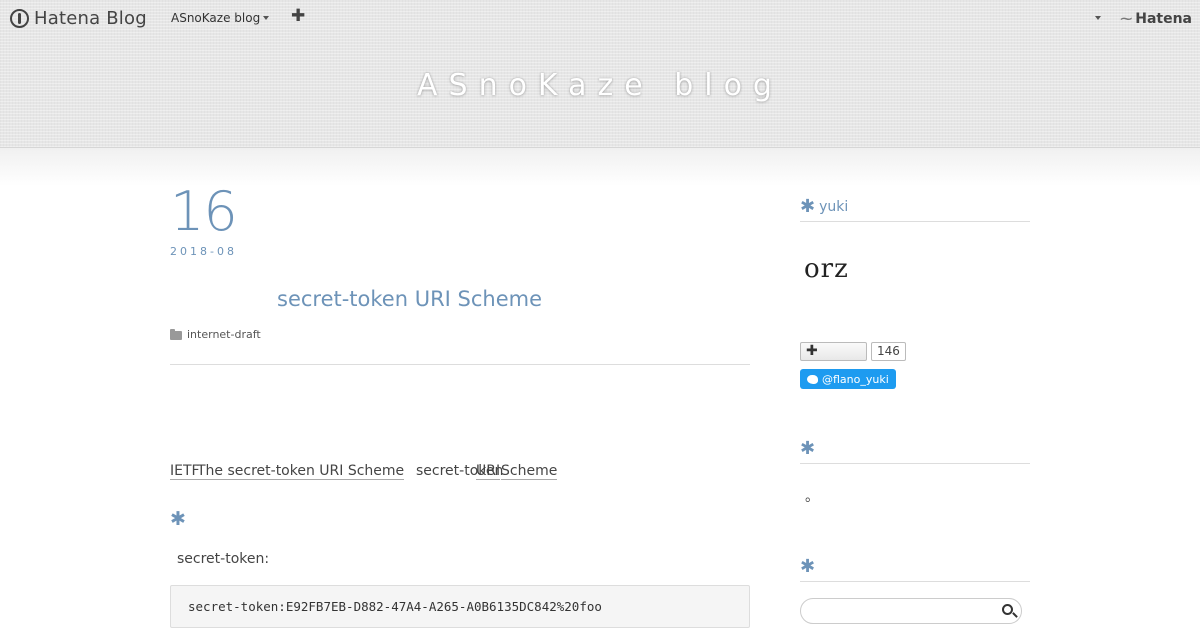 Image resolution: width=1200 pixels, height=630 pixels. Describe the element at coordinates (298, 16) in the screenshot. I see `new-entry-button: ✚` at that location.